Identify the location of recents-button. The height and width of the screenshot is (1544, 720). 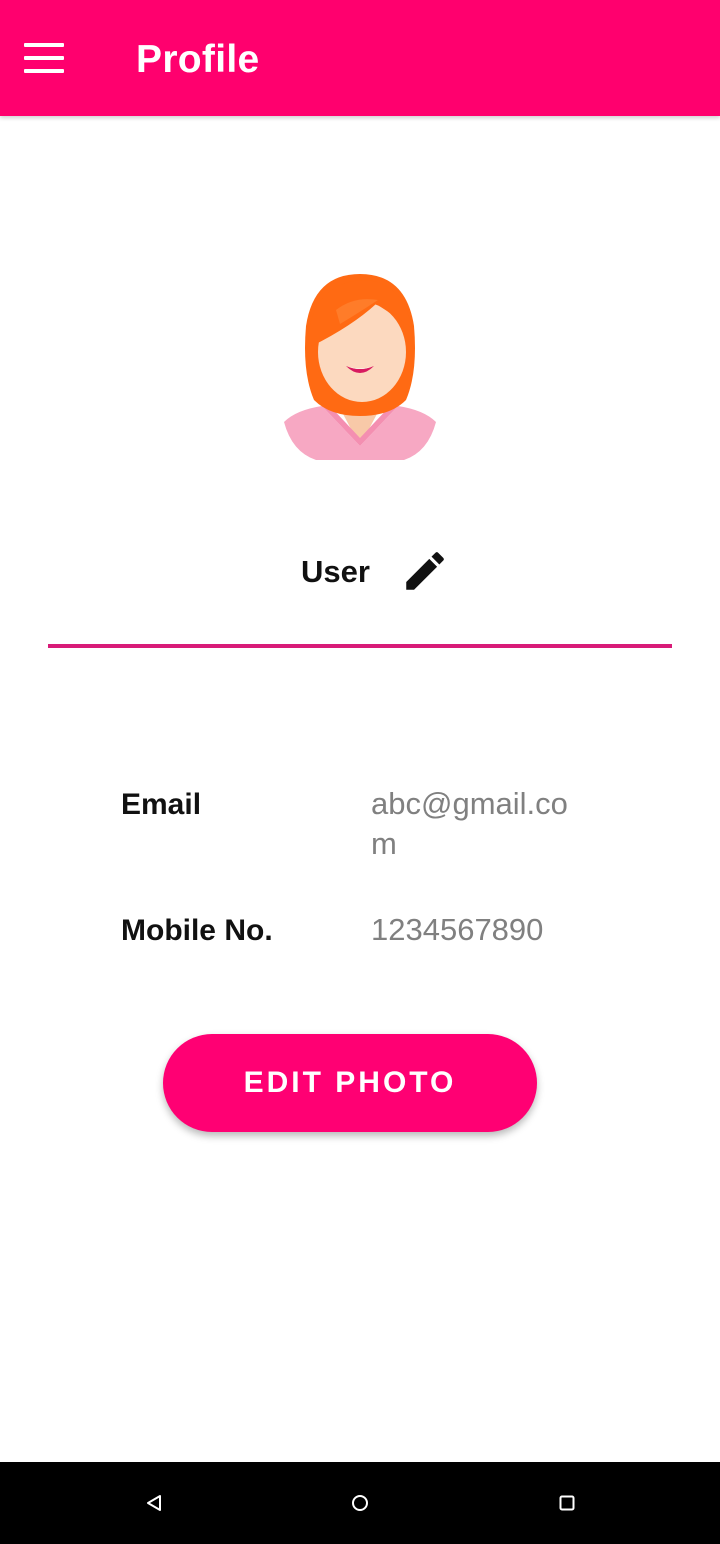
(567, 1503).